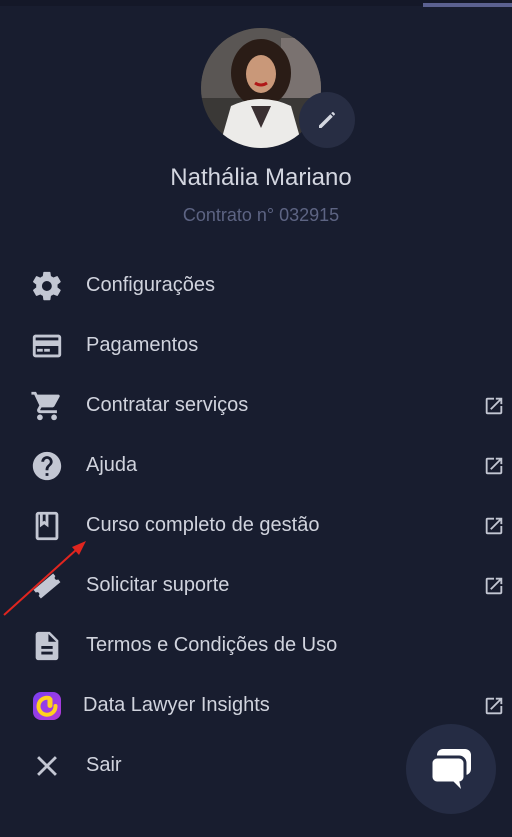 This screenshot has width=512, height=837. Describe the element at coordinates (467, 5) in the screenshot. I see `top-tab-indicator` at that location.